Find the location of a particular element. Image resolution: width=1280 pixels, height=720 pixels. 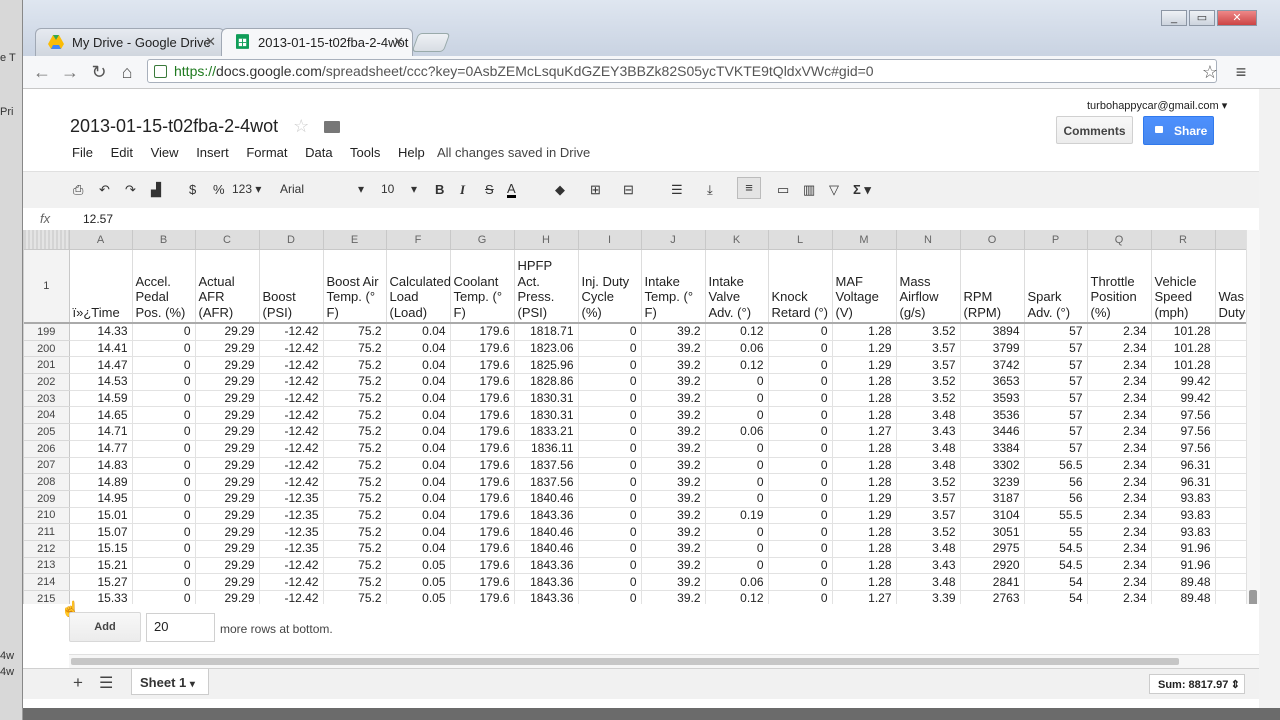

cell: 3104 is located at coordinates (992, 516).